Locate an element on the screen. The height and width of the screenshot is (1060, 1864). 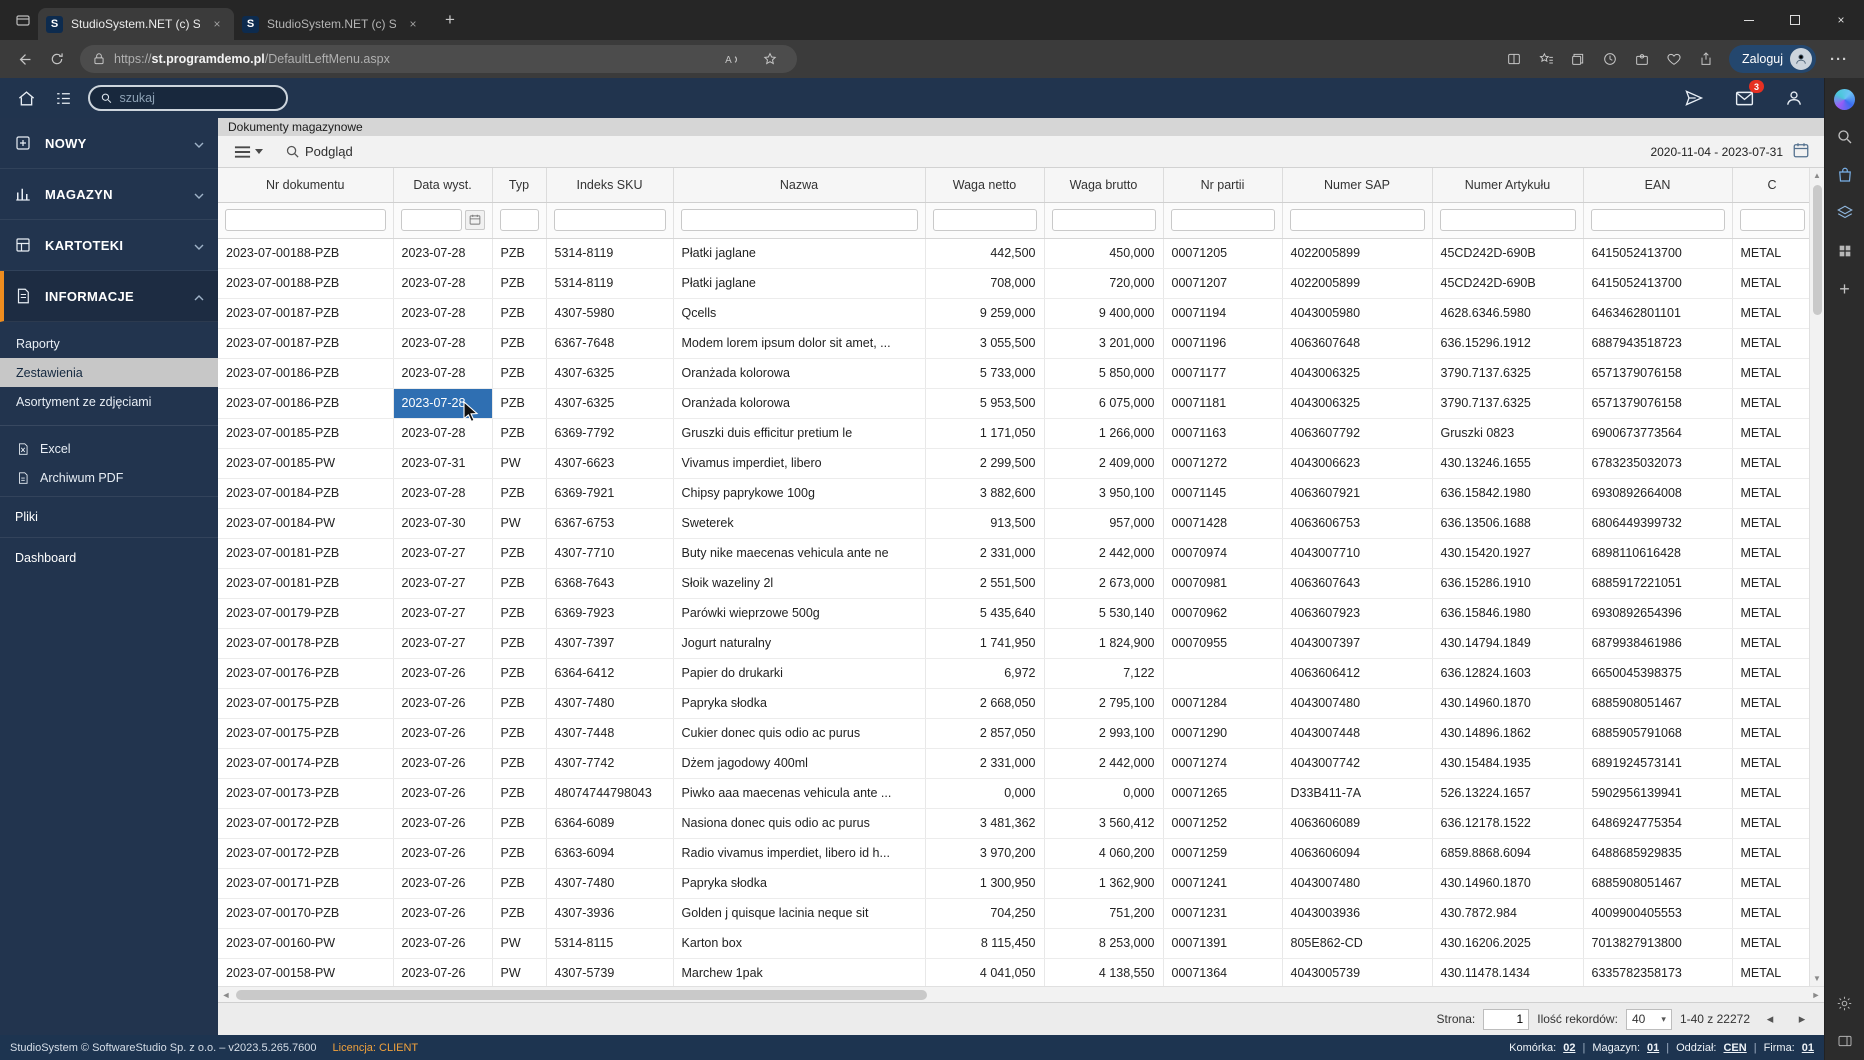
table-cell: 4307-3936 is located at coordinates (610, 913).